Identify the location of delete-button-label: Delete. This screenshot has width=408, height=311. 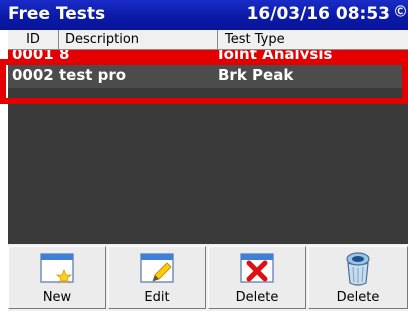
(257, 297).